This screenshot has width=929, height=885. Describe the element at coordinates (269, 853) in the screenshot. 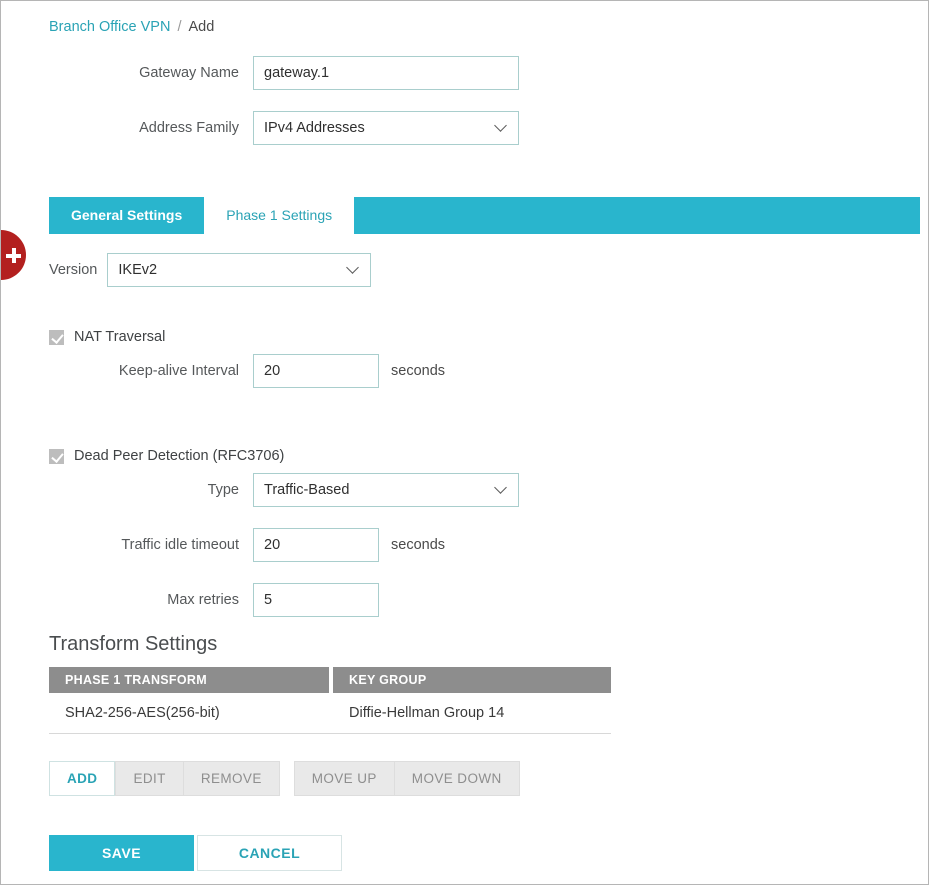

I see `cancel-button: CANCEL` at that location.